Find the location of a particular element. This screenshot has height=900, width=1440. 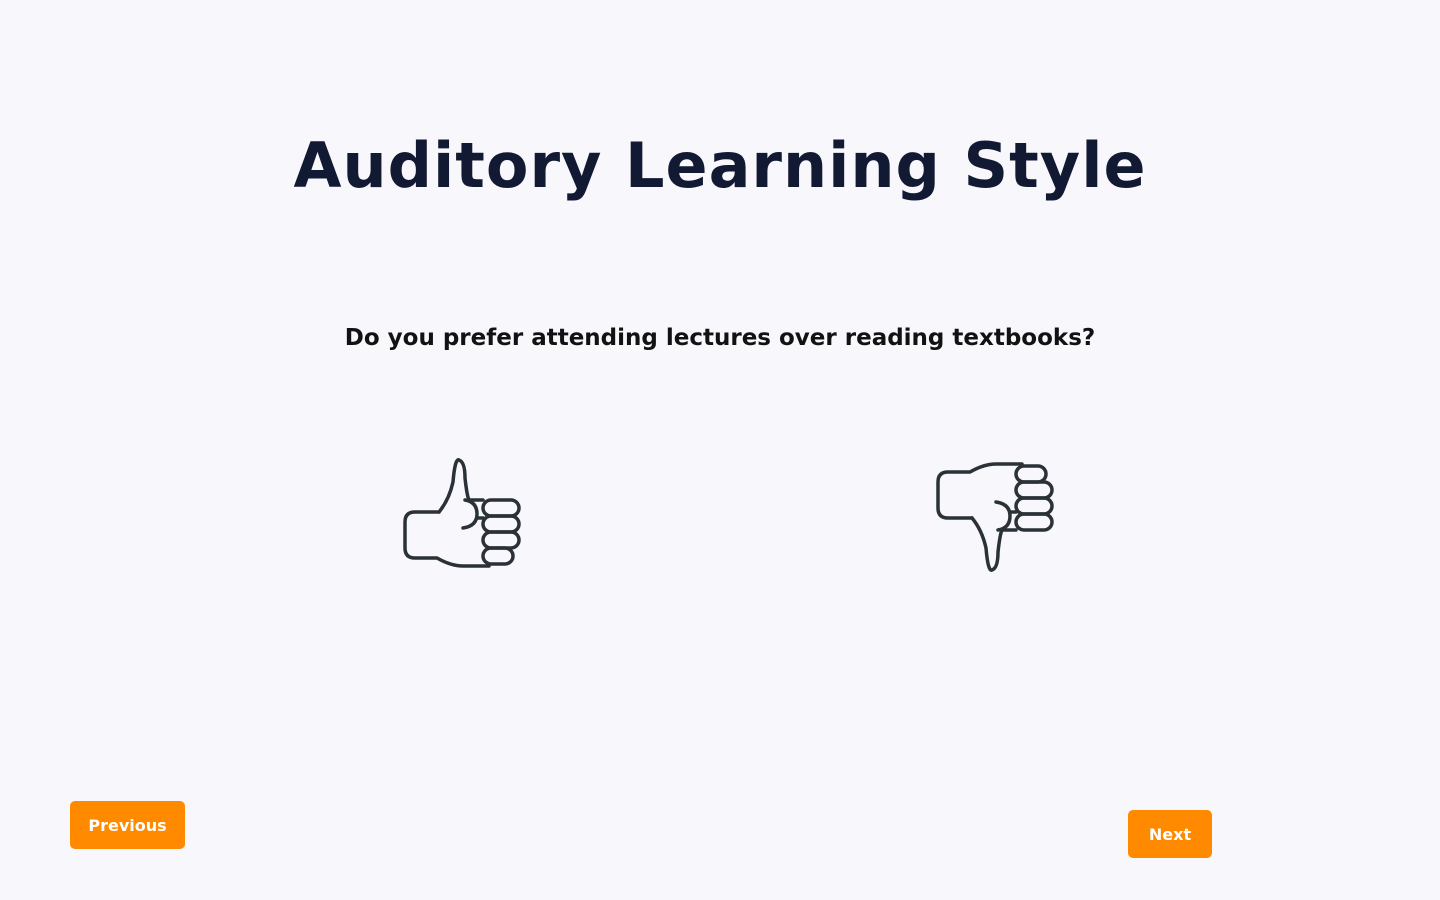

next-button: Next is located at coordinates (1170, 834).